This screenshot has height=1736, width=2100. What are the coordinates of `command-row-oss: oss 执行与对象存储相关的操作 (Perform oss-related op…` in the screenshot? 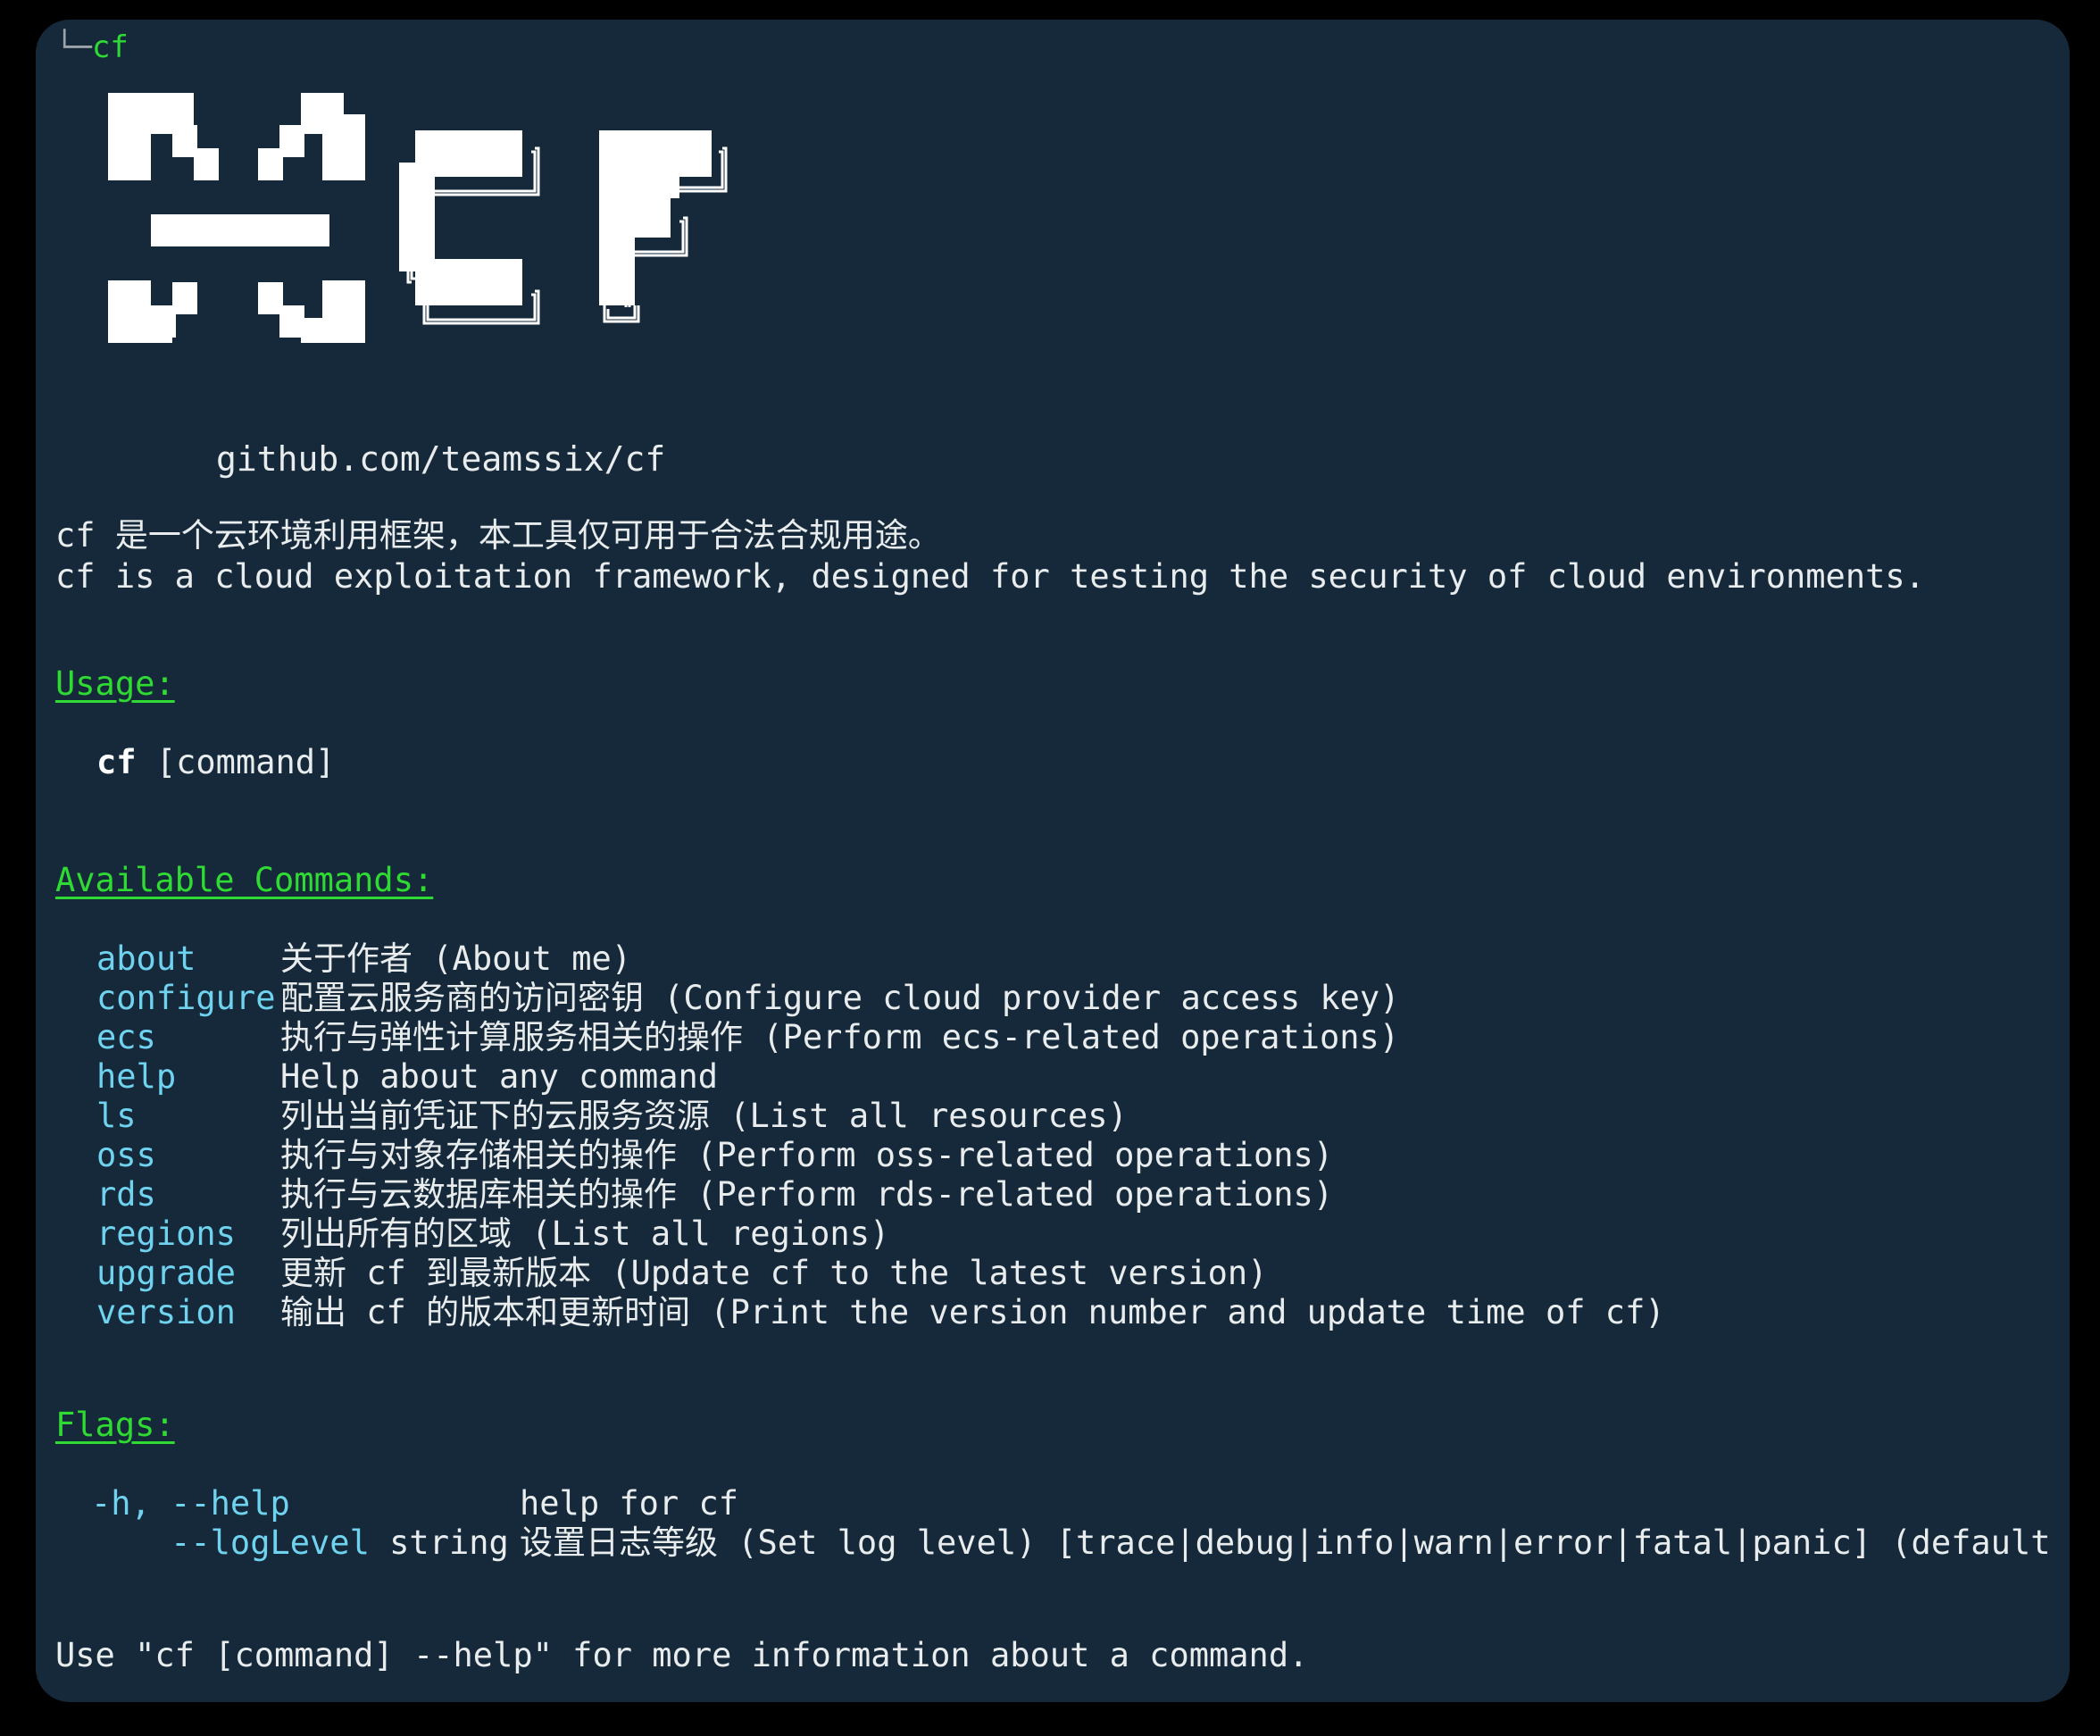 It's located at (694, 1155).